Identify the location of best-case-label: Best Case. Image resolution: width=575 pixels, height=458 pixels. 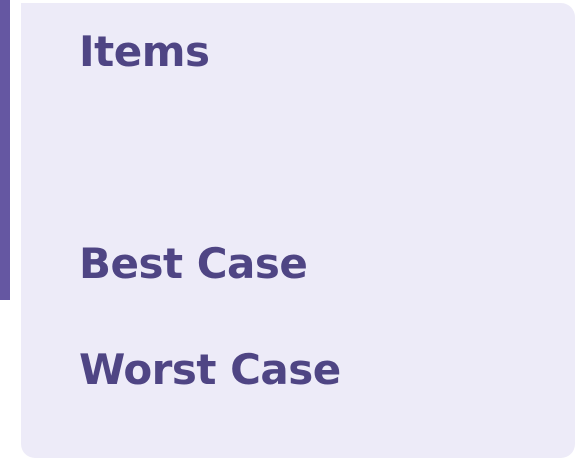
(193, 263).